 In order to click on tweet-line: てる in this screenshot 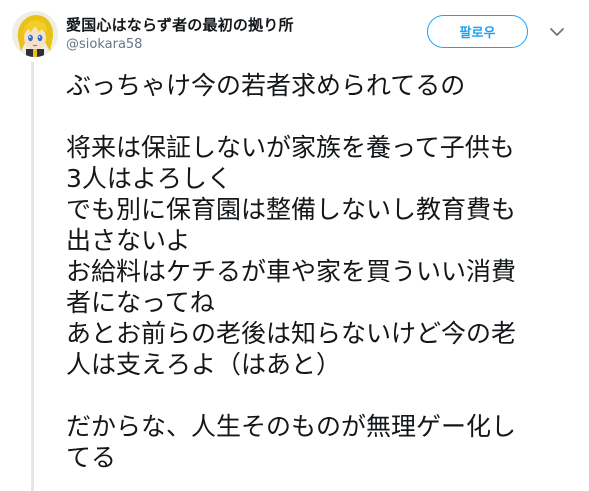, I will do `click(91, 457)`.